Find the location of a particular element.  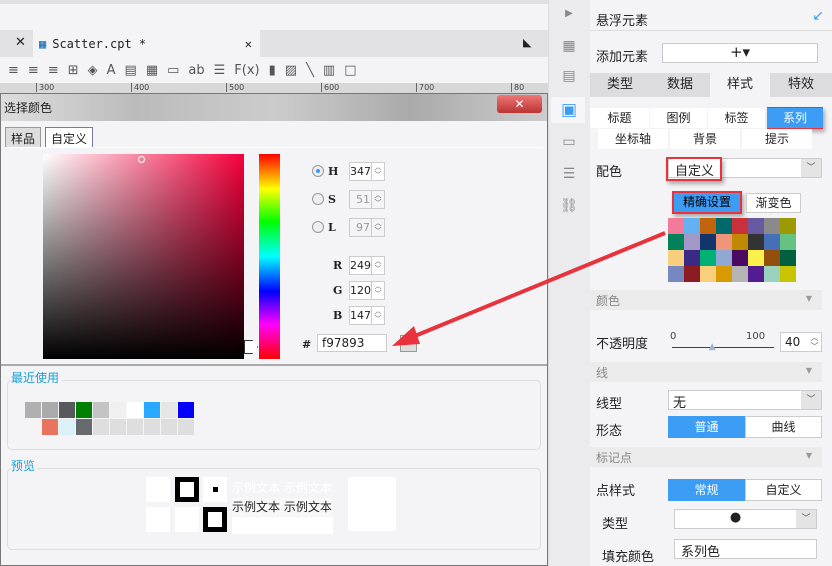

add-element-button: +▾ is located at coordinates (740, 53).